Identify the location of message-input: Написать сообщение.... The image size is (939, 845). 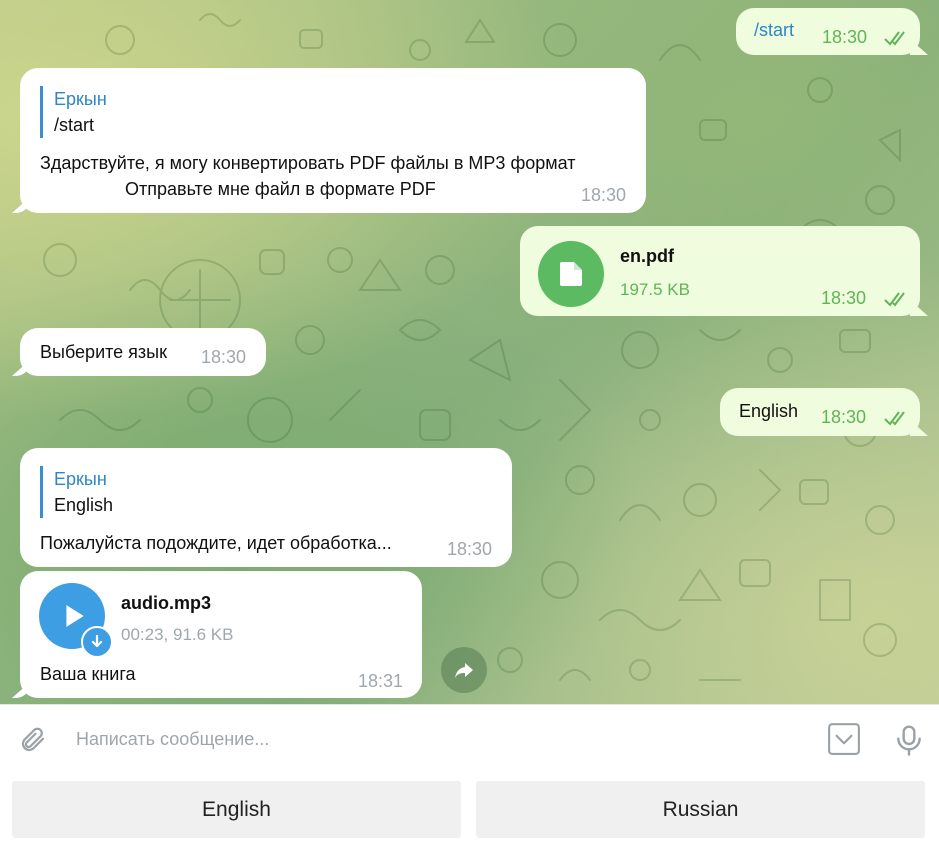
(172, 739).